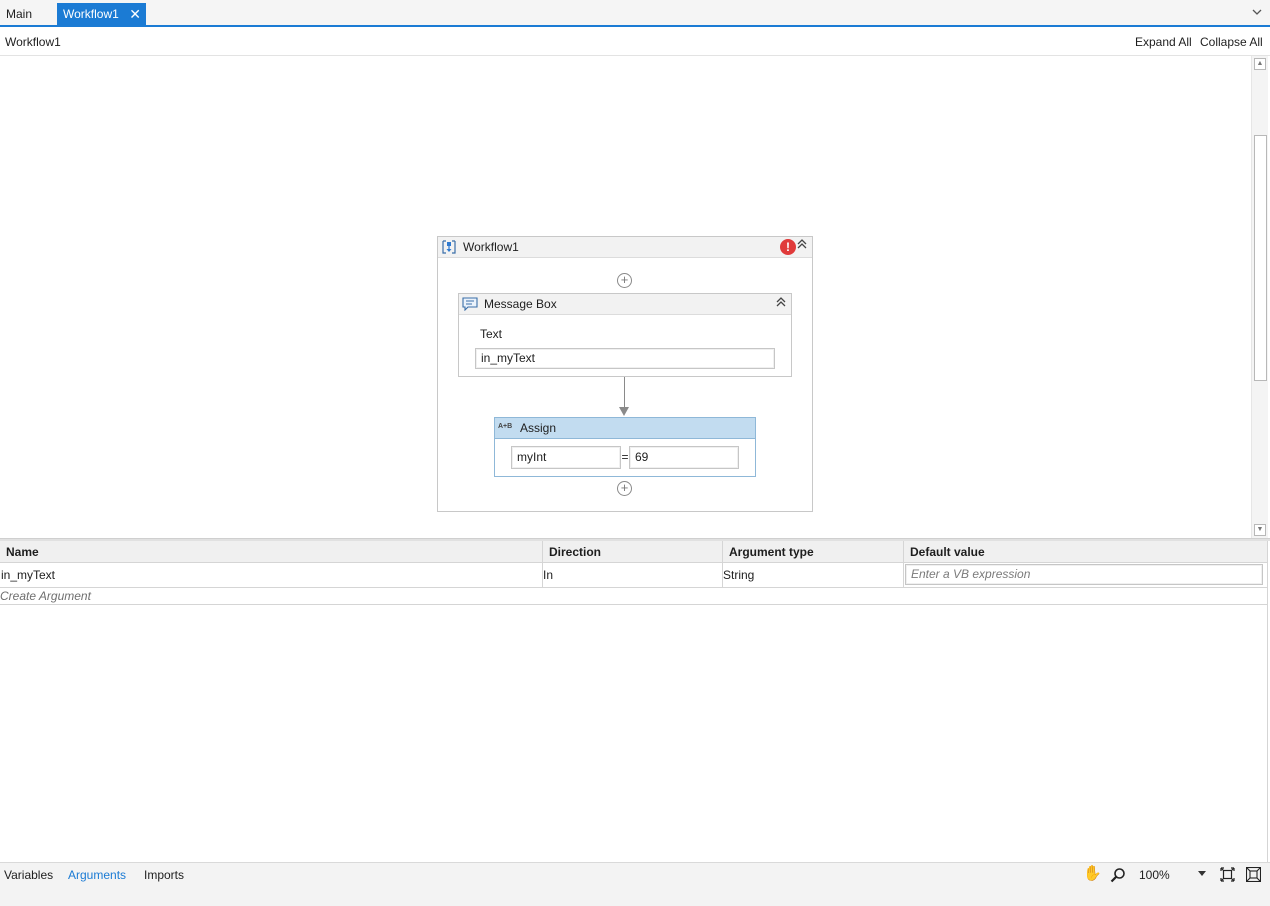 This screenshot has width=1270, height=906. Describe the element at coordinates (625, 358) in the screenshot. I see `text-expression-input: in_myText` at that location.